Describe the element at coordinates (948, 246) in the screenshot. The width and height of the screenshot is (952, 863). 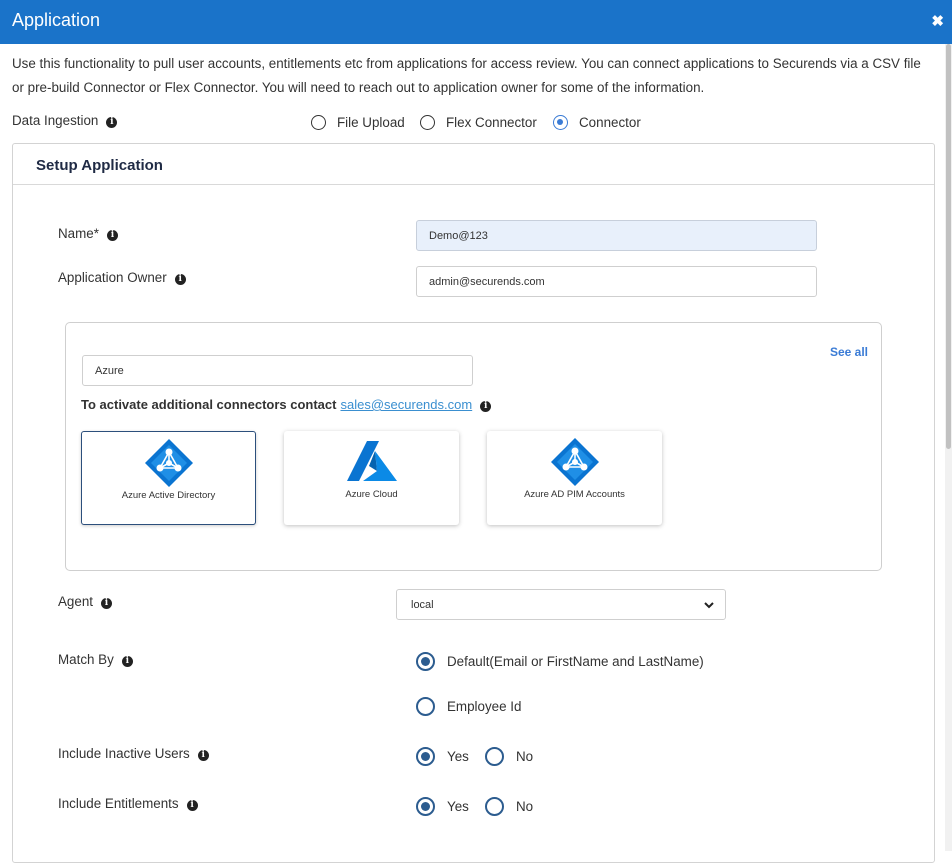
I see `scrollbar-thumb` at that location.